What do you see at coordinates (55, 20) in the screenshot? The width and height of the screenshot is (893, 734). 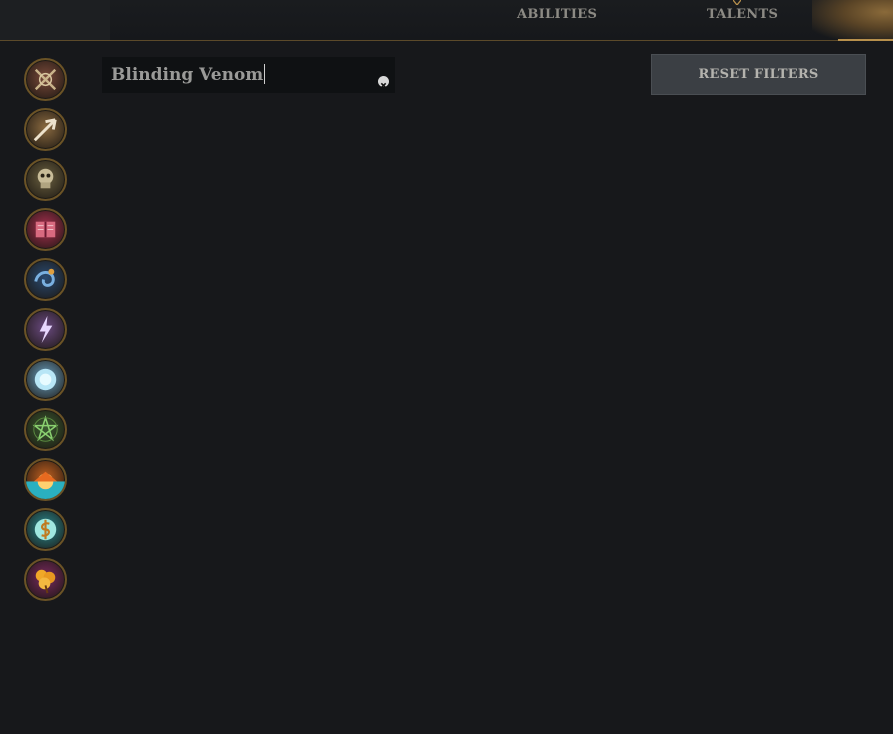 I see `topbar-left-panel` at bounding box center [55, 20].